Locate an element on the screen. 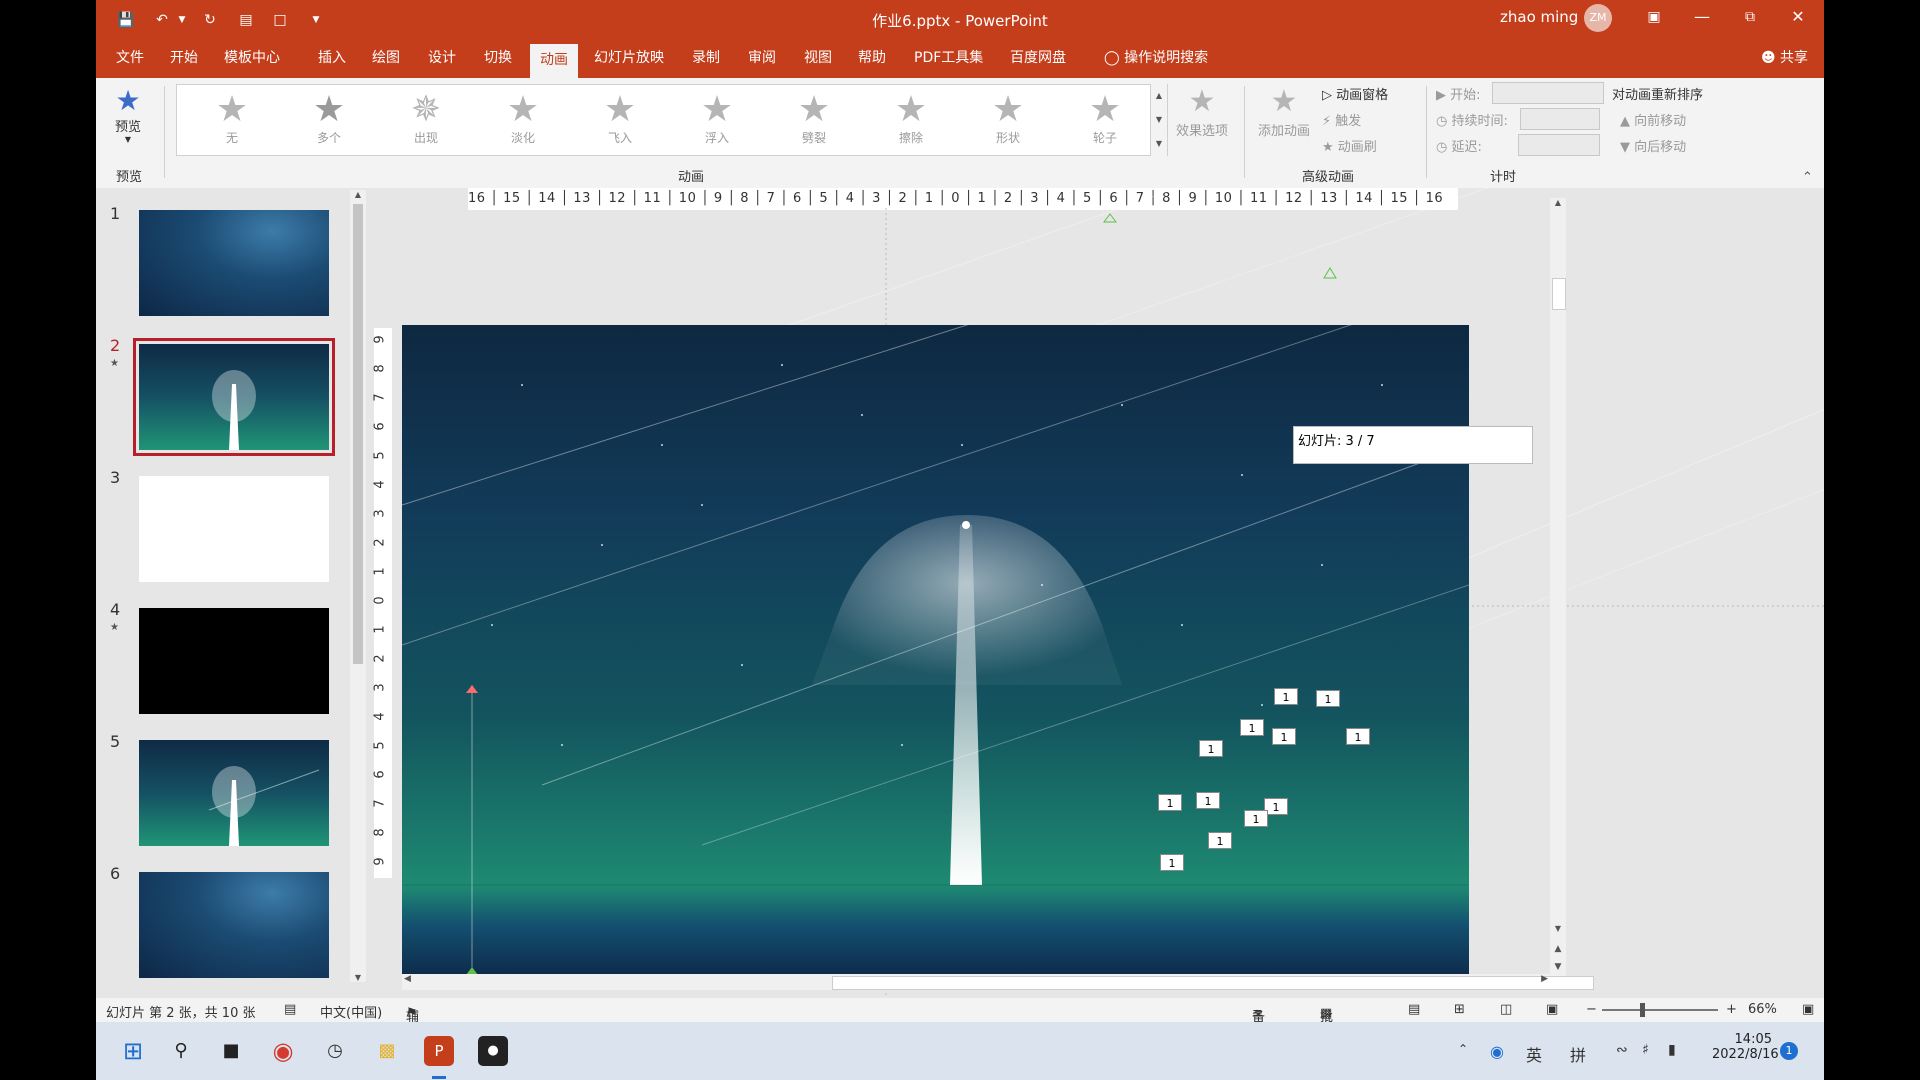  file-explorer-icon: ▩ is located at coordinates (387, 1051).